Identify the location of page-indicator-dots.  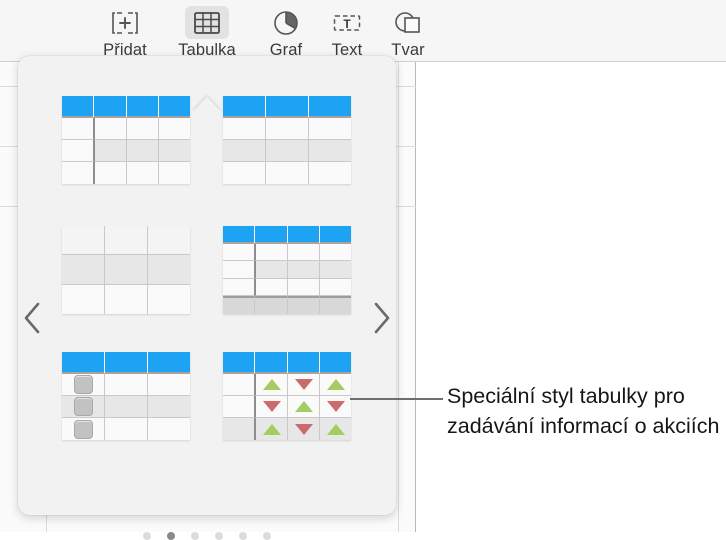
(207, 536).